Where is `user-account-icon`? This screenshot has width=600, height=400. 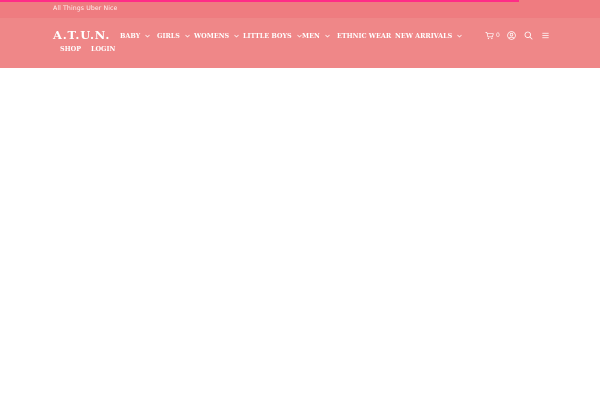
user-account-icon is located at coordinates (511, 35).